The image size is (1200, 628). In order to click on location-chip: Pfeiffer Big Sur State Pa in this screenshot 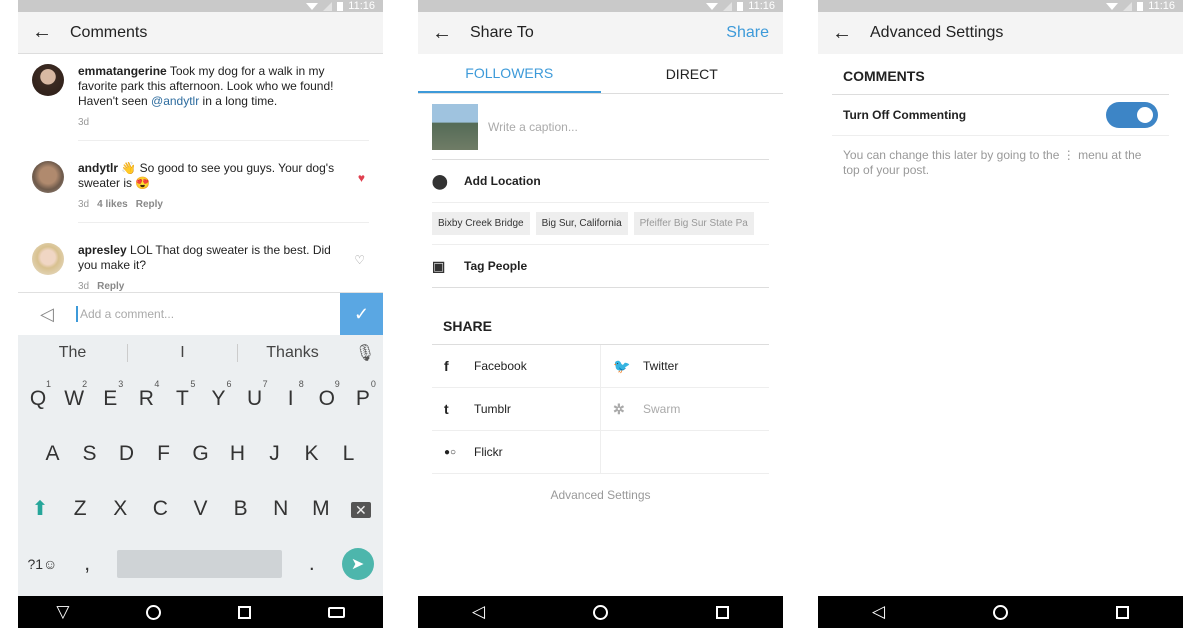, I will do `click(693, 223)`.